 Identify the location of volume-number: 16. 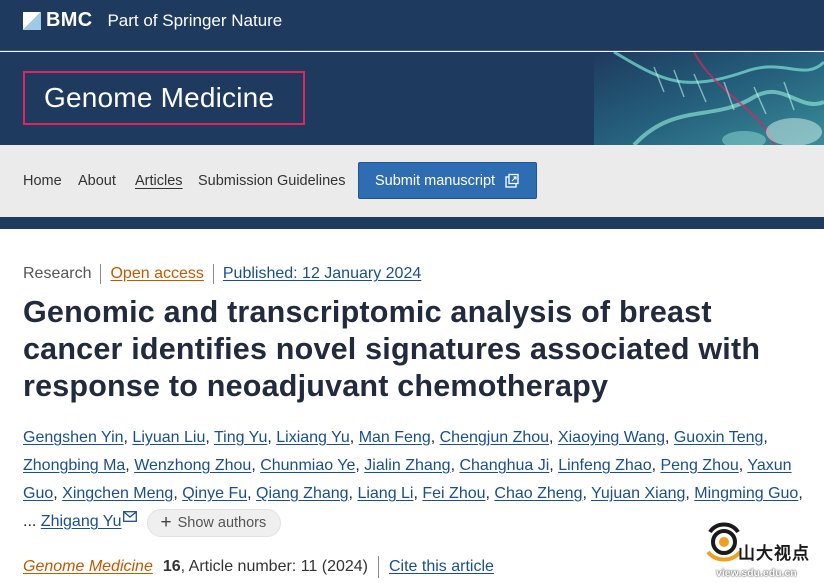
(171, 566).